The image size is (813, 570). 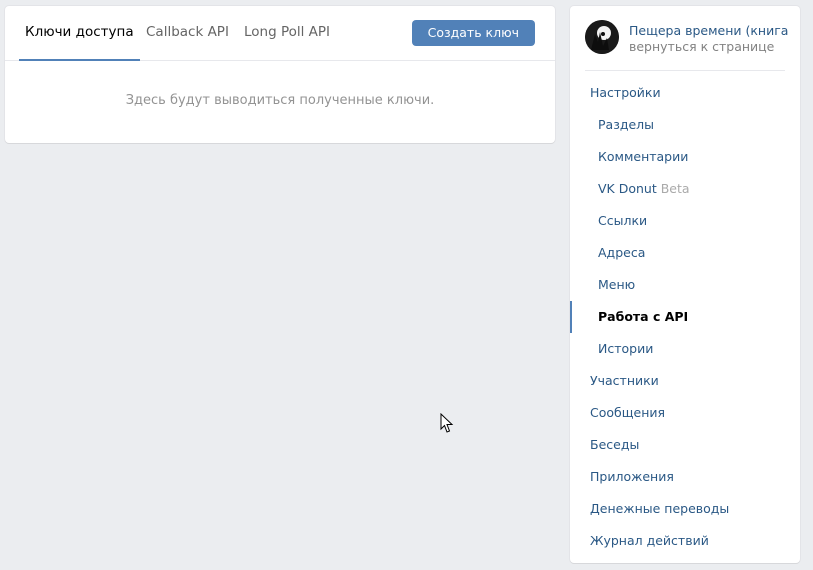 What do you see at coordinates (287, 33) in the screenshot?
I see `tab-long-poll-api: Long Poll API` at bounding box center [287, 33].